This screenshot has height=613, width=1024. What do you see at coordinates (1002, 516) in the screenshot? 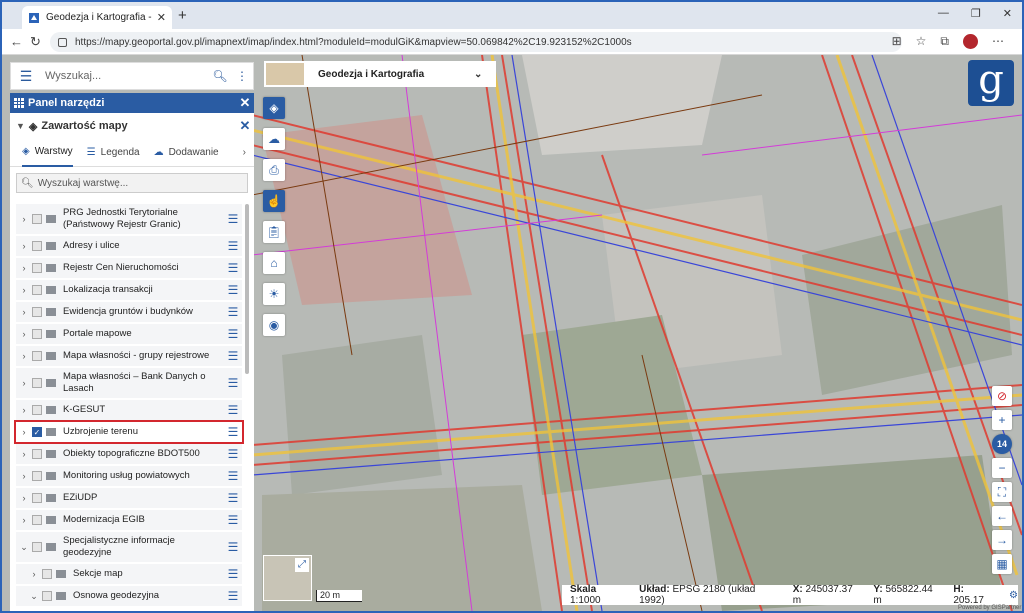
I see `previous-view-icon: ←` at bounding box center [1002, 516].